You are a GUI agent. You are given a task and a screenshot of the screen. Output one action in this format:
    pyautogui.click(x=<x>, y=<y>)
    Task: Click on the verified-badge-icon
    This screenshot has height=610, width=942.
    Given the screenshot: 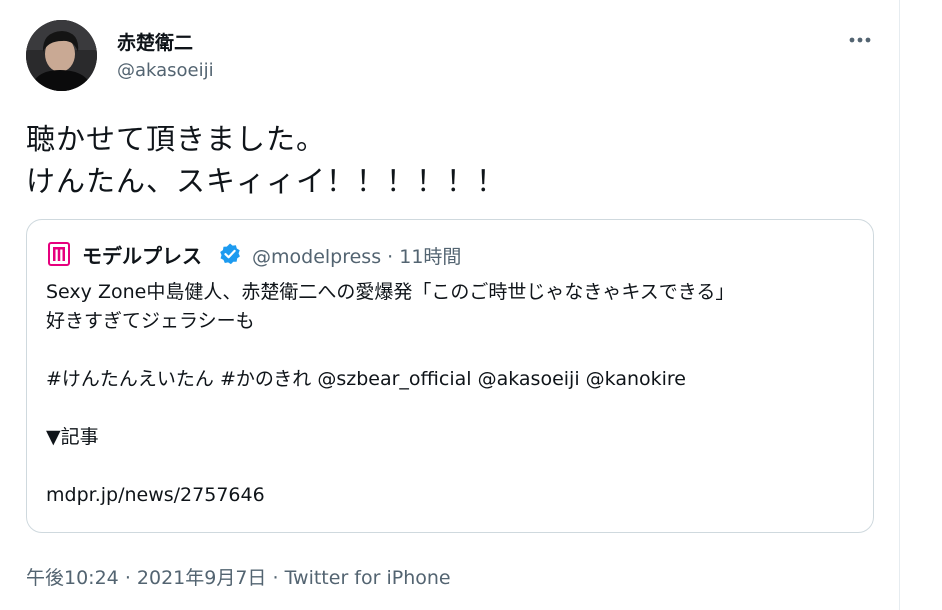 What is the action you would take?
    pyautogui.click(x=230, y=254)
    